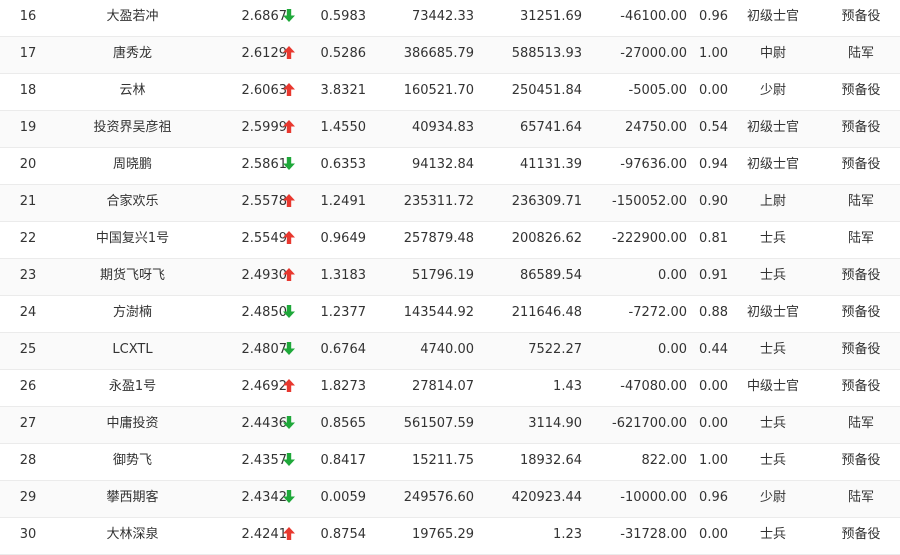 The width and height of the screenshot is (900, 555). Describe the element at coordinates (132, 314) in the screenshot. I see `name-cell: 方澍楠` at that location.